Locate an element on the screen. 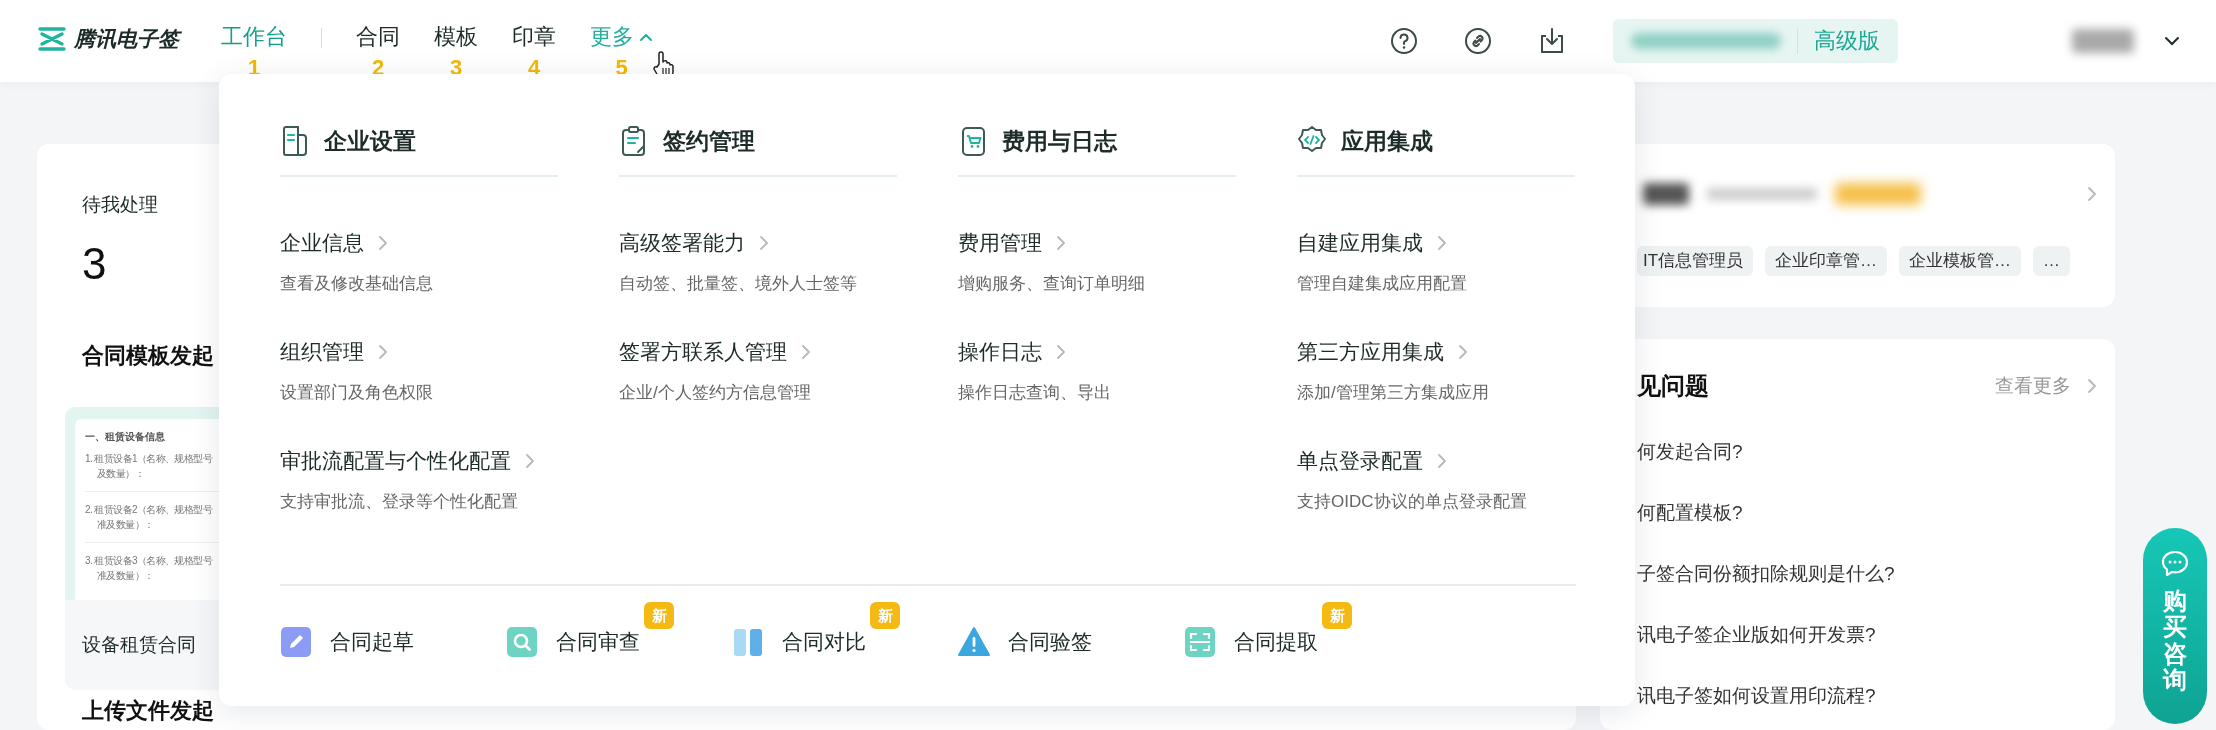 The height and width of the screenshot is (730, 2216). menu-item-description: 添加/管理第三方集成应用 is located at coordinates (1393, 393).